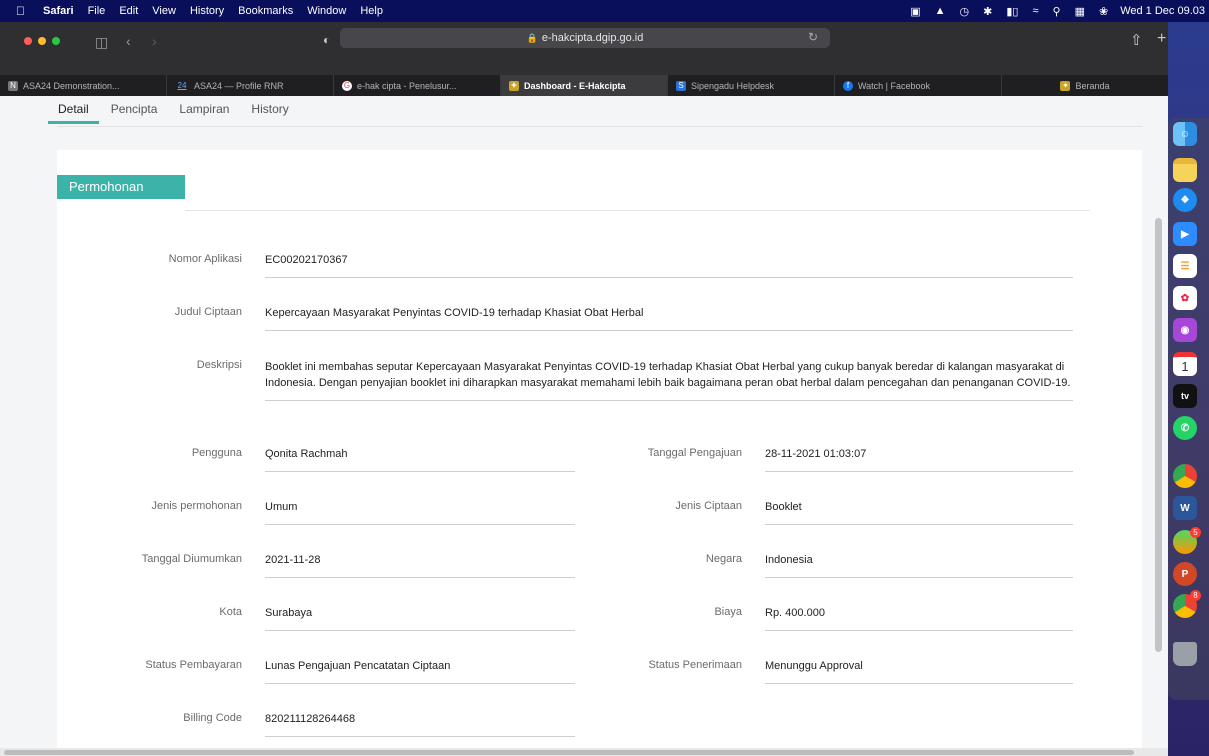 The width and height of the screenshot is (1209, 756). What do you see at coordinates (813, 37) in the screenshot?
I see `reload-icon: ↻` at bounding box center [813, 37].